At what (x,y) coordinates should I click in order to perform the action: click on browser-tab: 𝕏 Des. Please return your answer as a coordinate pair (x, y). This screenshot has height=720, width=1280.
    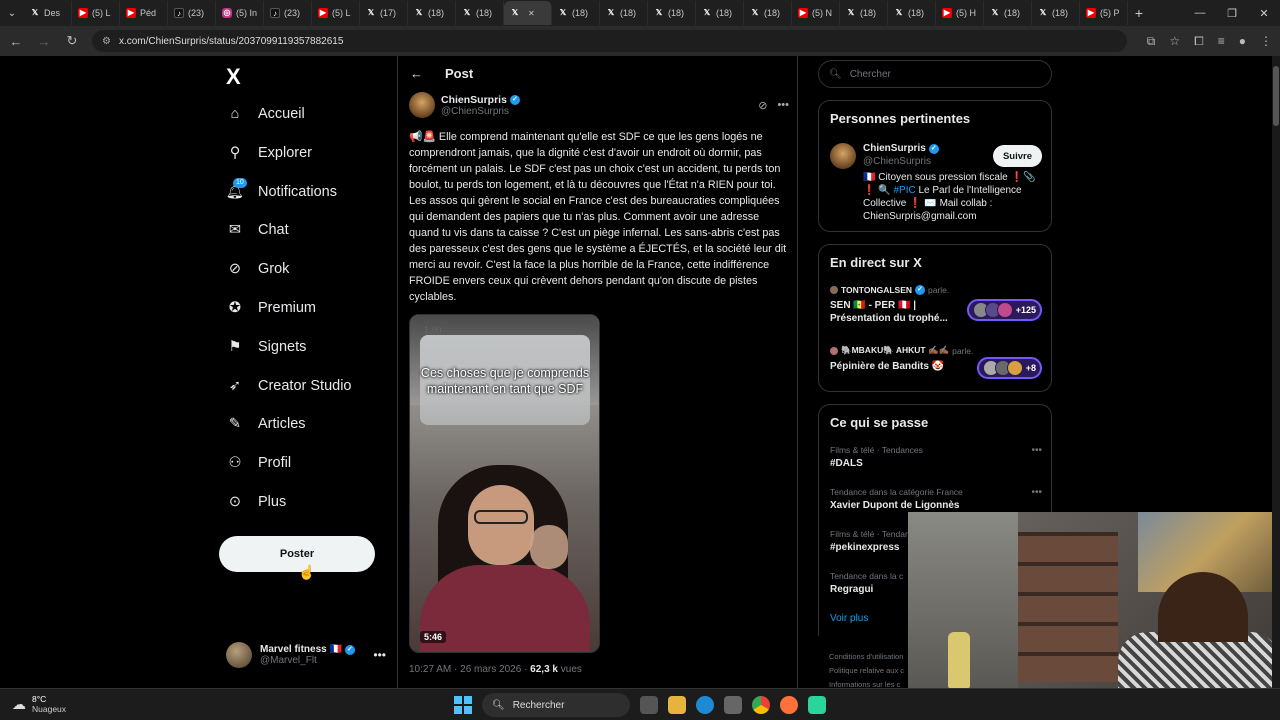
    Looking at the image, I should click on (48, 13).